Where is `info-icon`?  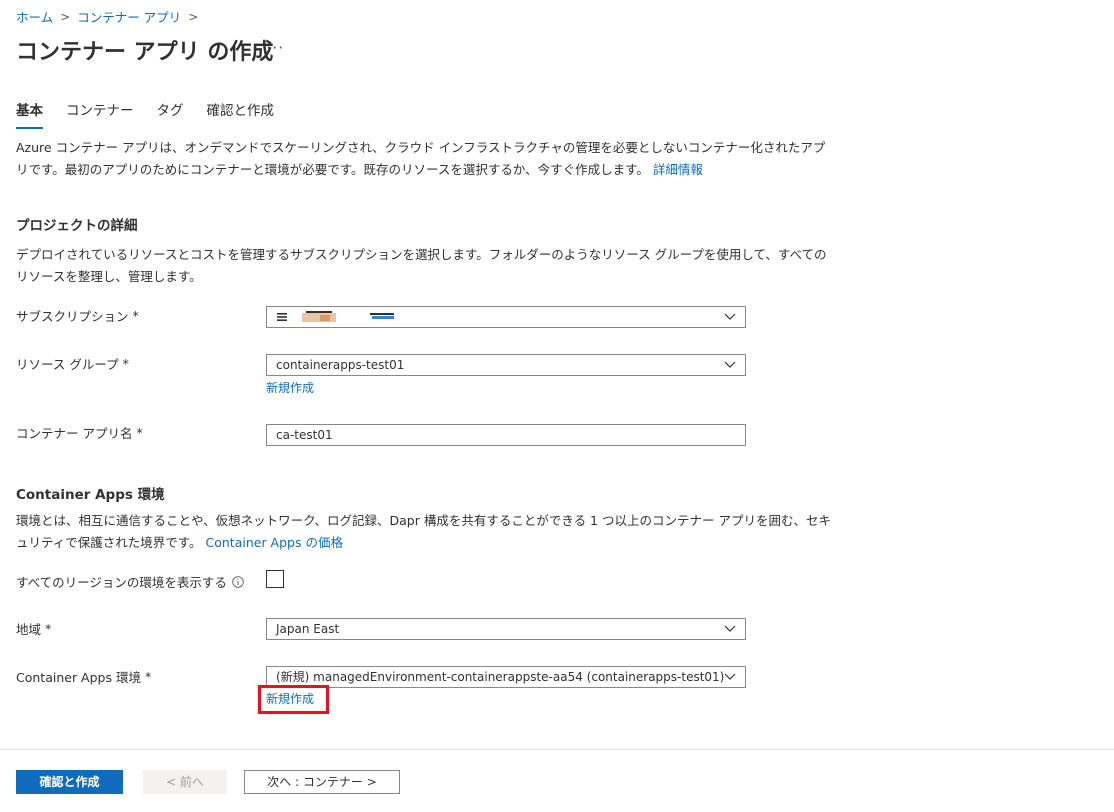 info-icon is located at coordinates (238, 581).